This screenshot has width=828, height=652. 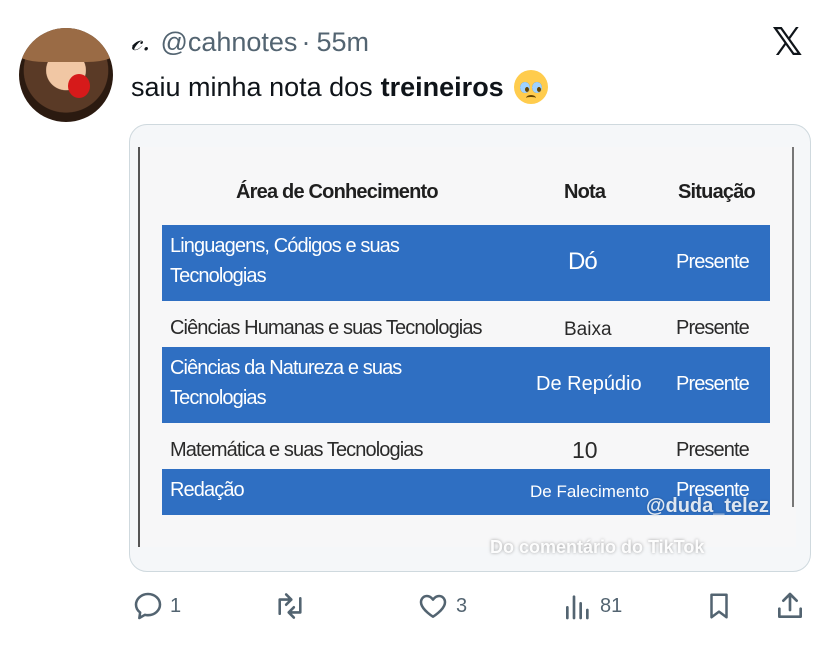 I want to click on tweet-actions: 1 3 81, so click(x=414, y=606).